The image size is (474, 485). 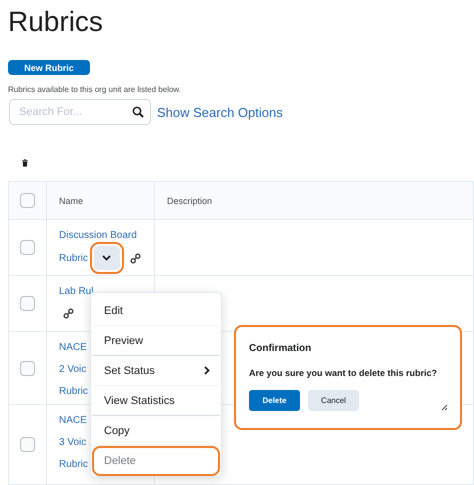 What do you see at coordinates (49, 68) in the screenshot?
I see `new-rubric-button: New Rubric` at bounding box center [49, 68].